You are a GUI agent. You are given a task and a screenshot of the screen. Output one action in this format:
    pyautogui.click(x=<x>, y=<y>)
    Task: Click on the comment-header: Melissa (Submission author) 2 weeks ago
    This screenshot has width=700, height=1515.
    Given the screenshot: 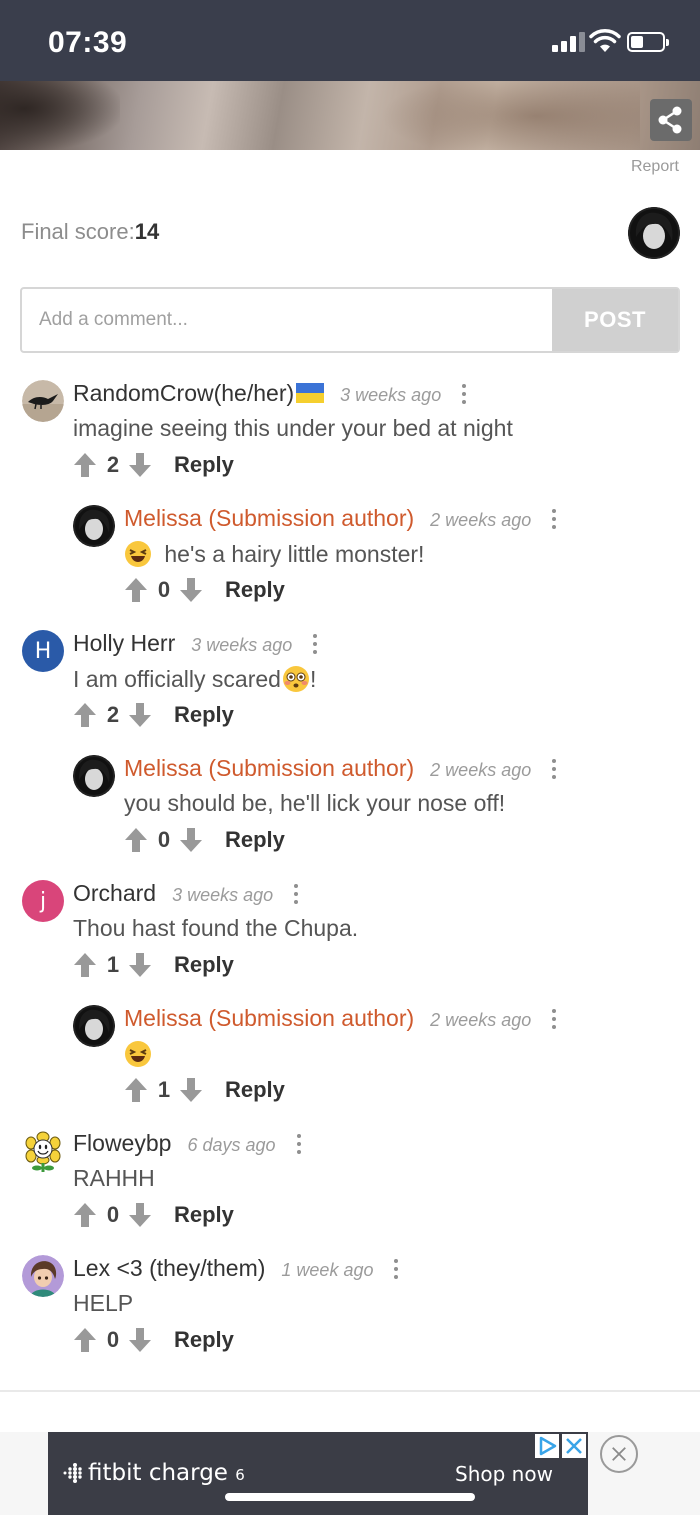 What is the action you would take?
    pyautogui.click(x=340, y=768)
    